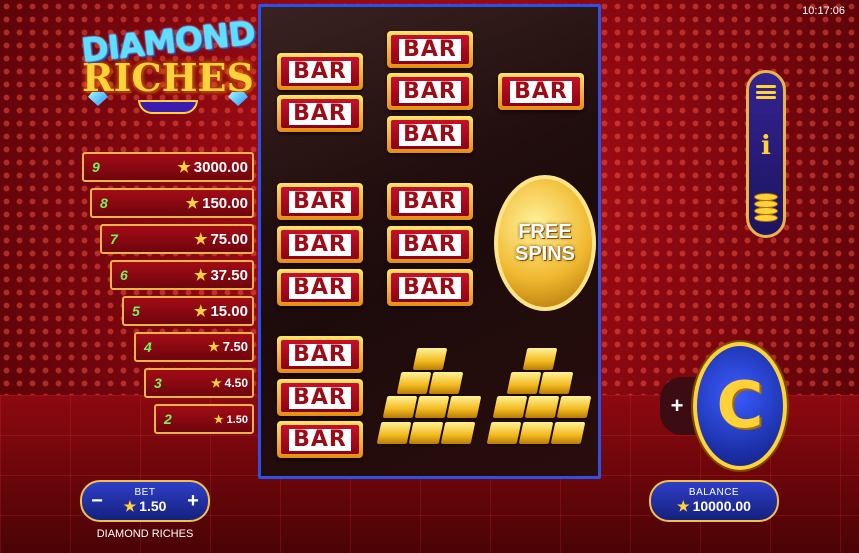  What do you see at coordinates (766, 146) in the screenshot?
I see `info-icon: i` at bounding box center [766, 146].